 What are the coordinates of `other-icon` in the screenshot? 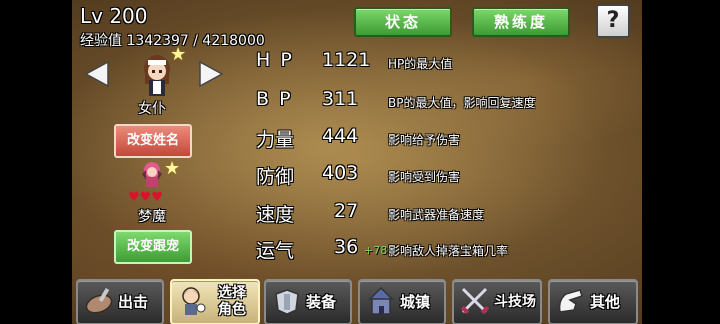 It's located at (570, 301).